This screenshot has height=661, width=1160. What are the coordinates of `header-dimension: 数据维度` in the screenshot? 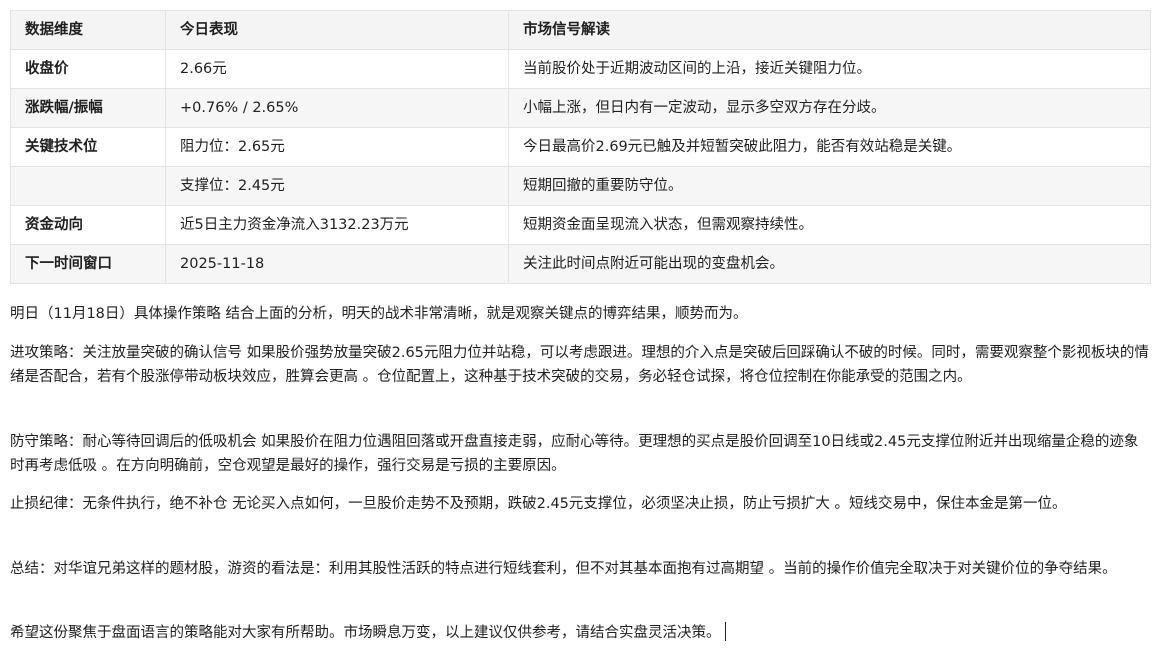 It's located at (88, 30).